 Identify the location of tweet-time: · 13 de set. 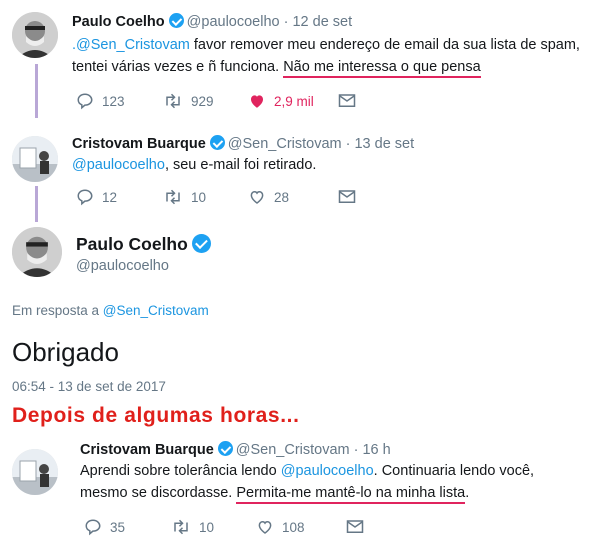
(380, 144).